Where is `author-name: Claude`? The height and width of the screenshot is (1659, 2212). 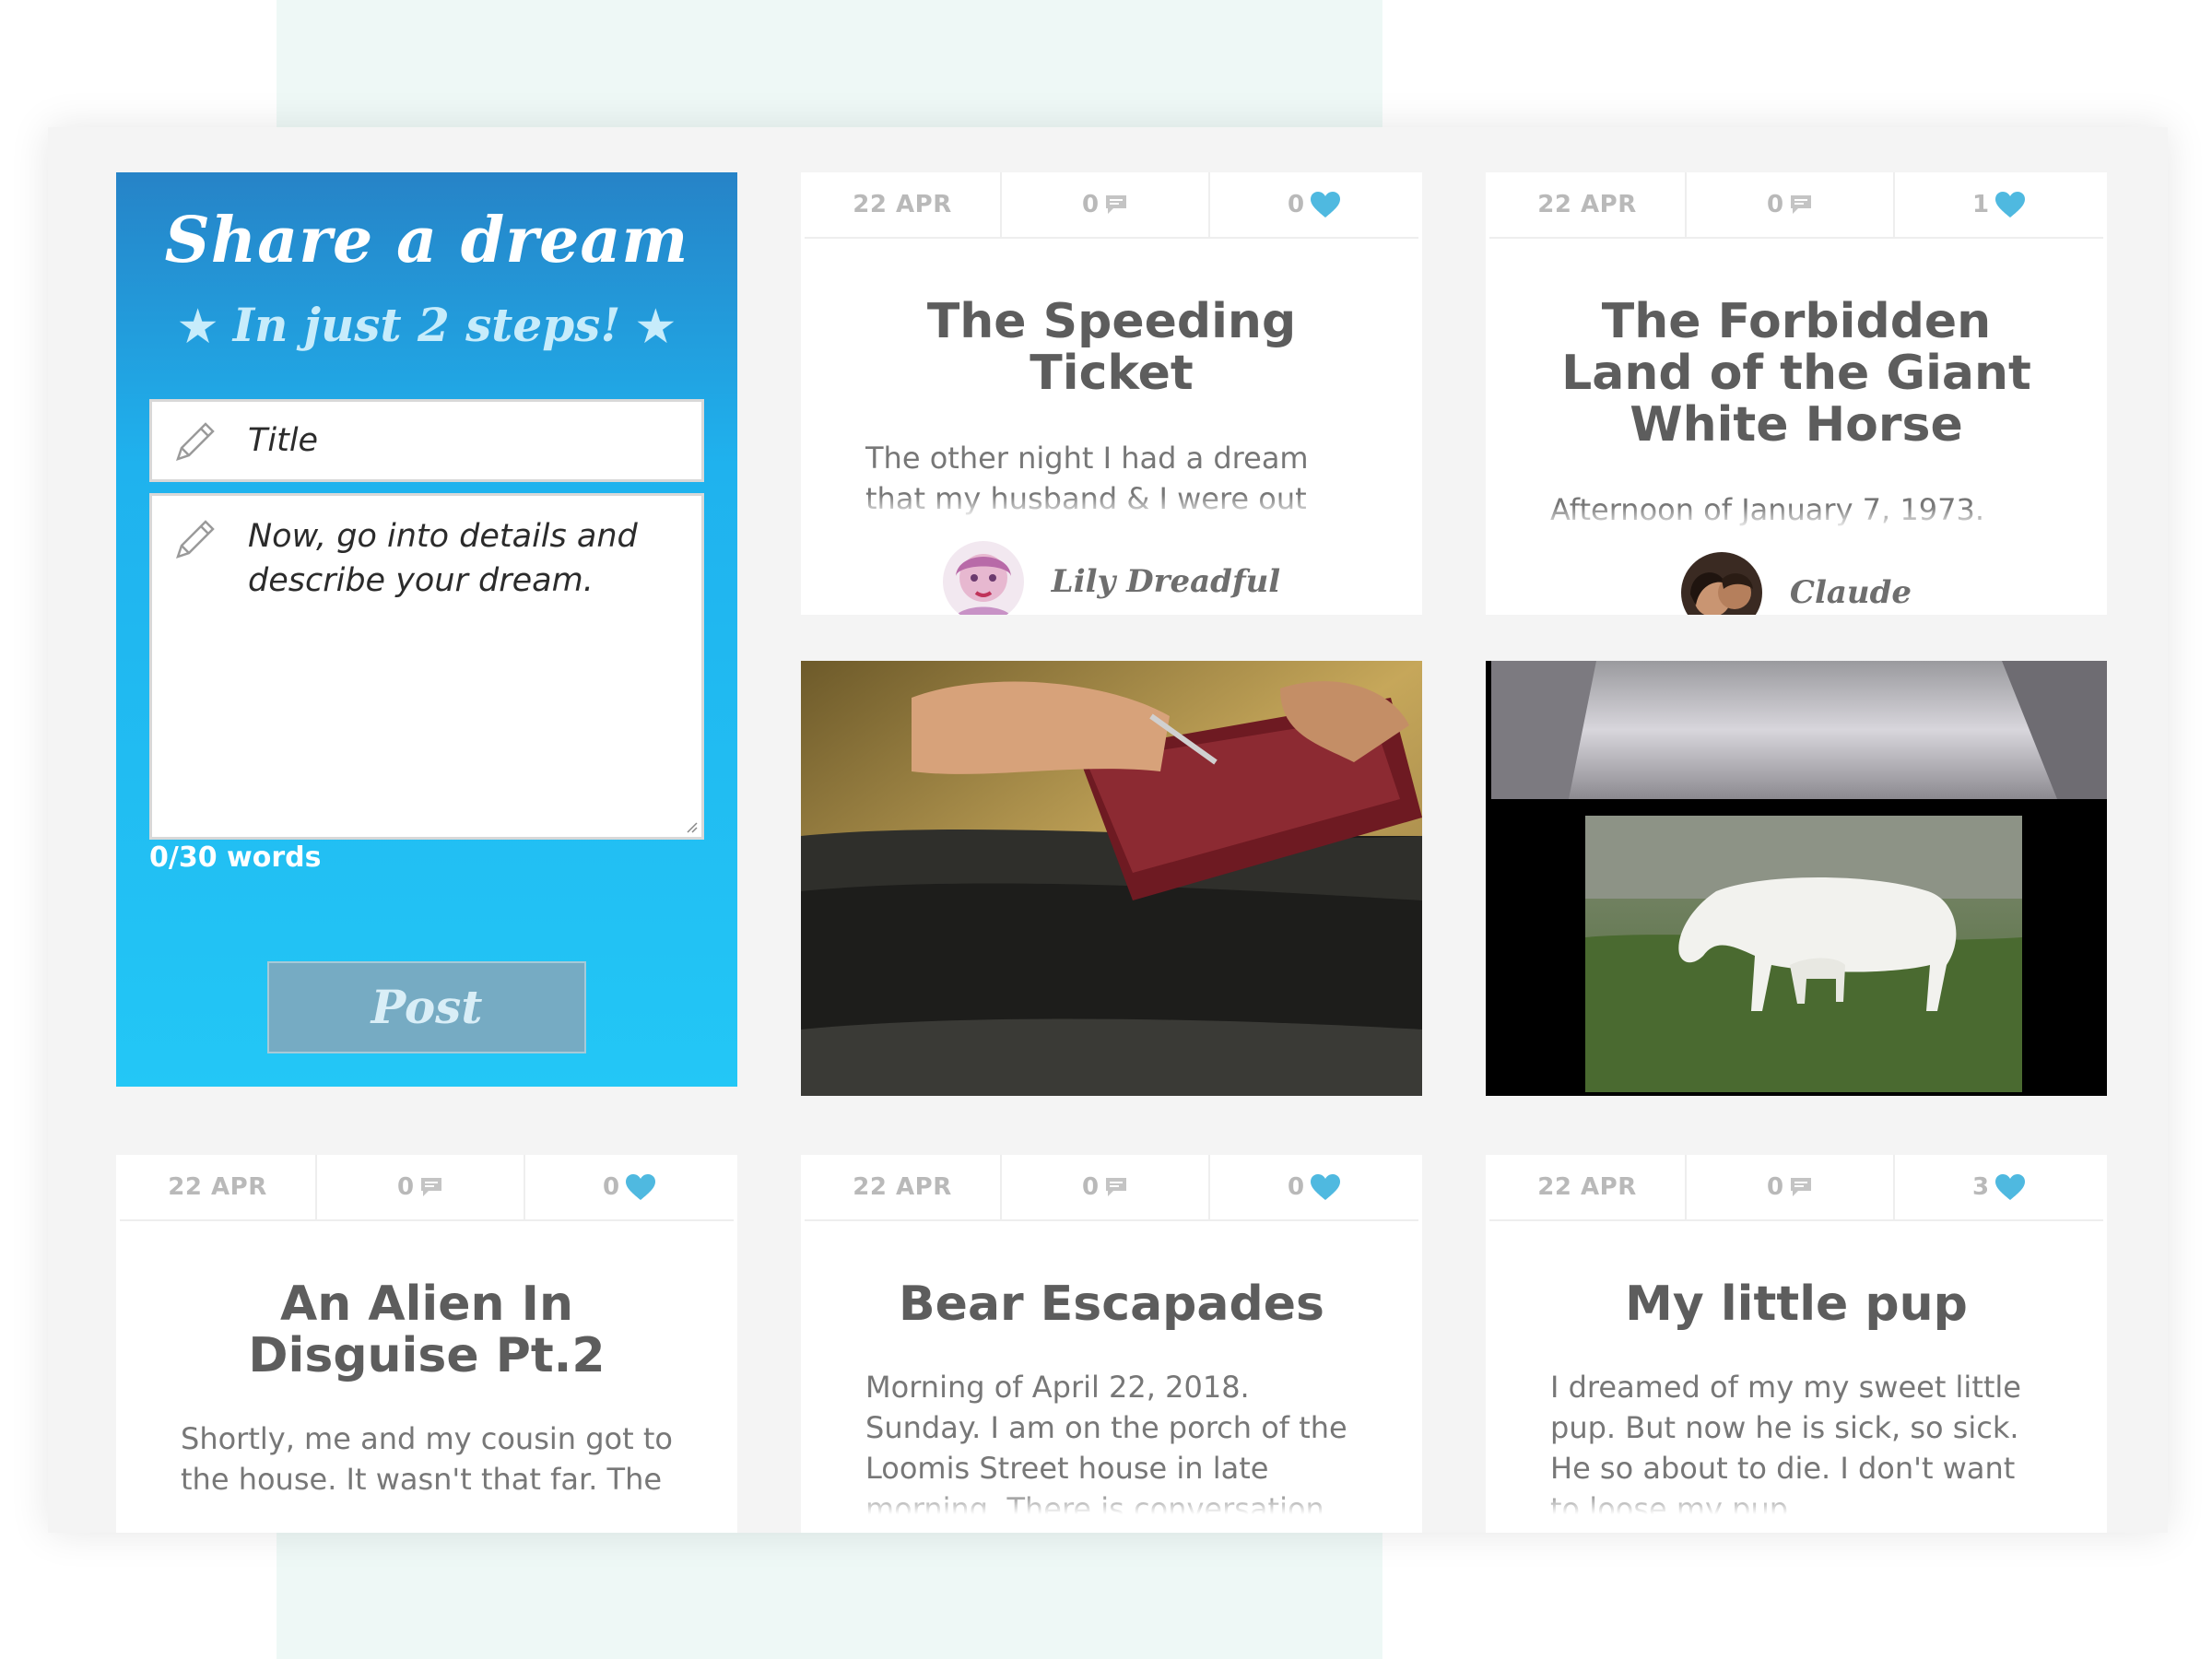
author-name: Claude is located at coordinates (1850, 592).